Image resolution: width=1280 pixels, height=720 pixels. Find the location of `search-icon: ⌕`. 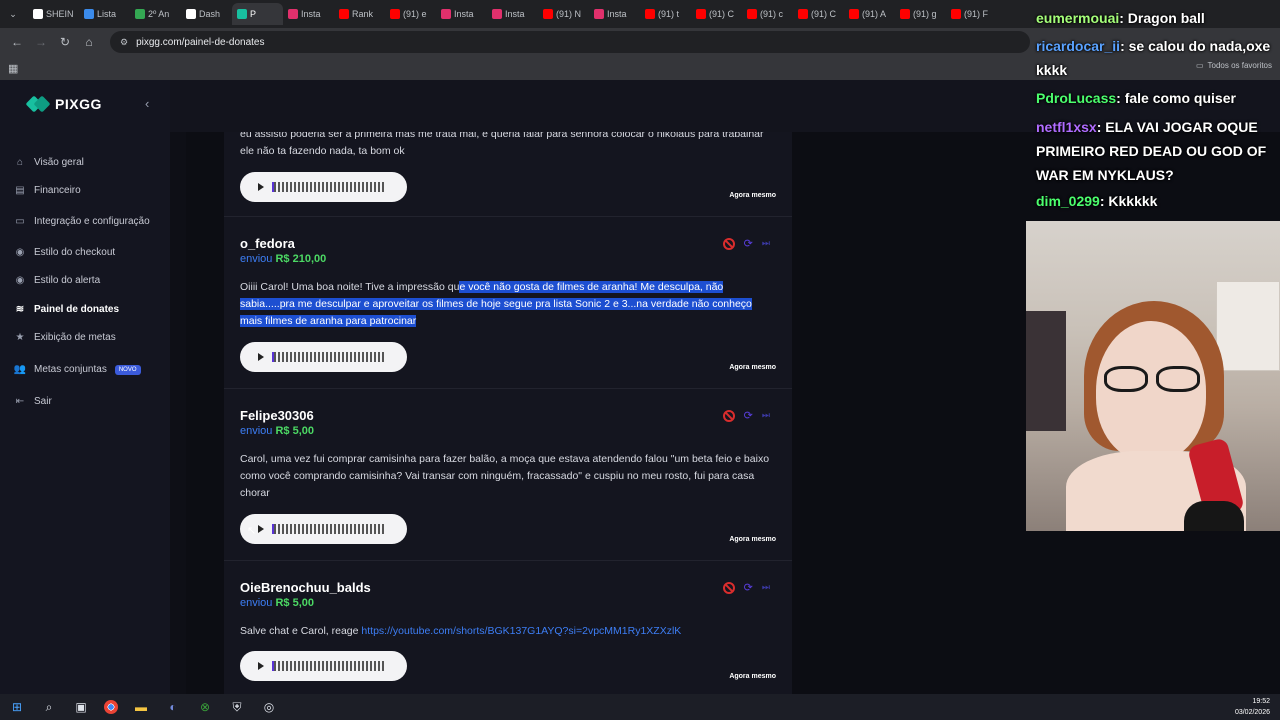

search-icon: ⌕ is located at coordinates (49, 707).